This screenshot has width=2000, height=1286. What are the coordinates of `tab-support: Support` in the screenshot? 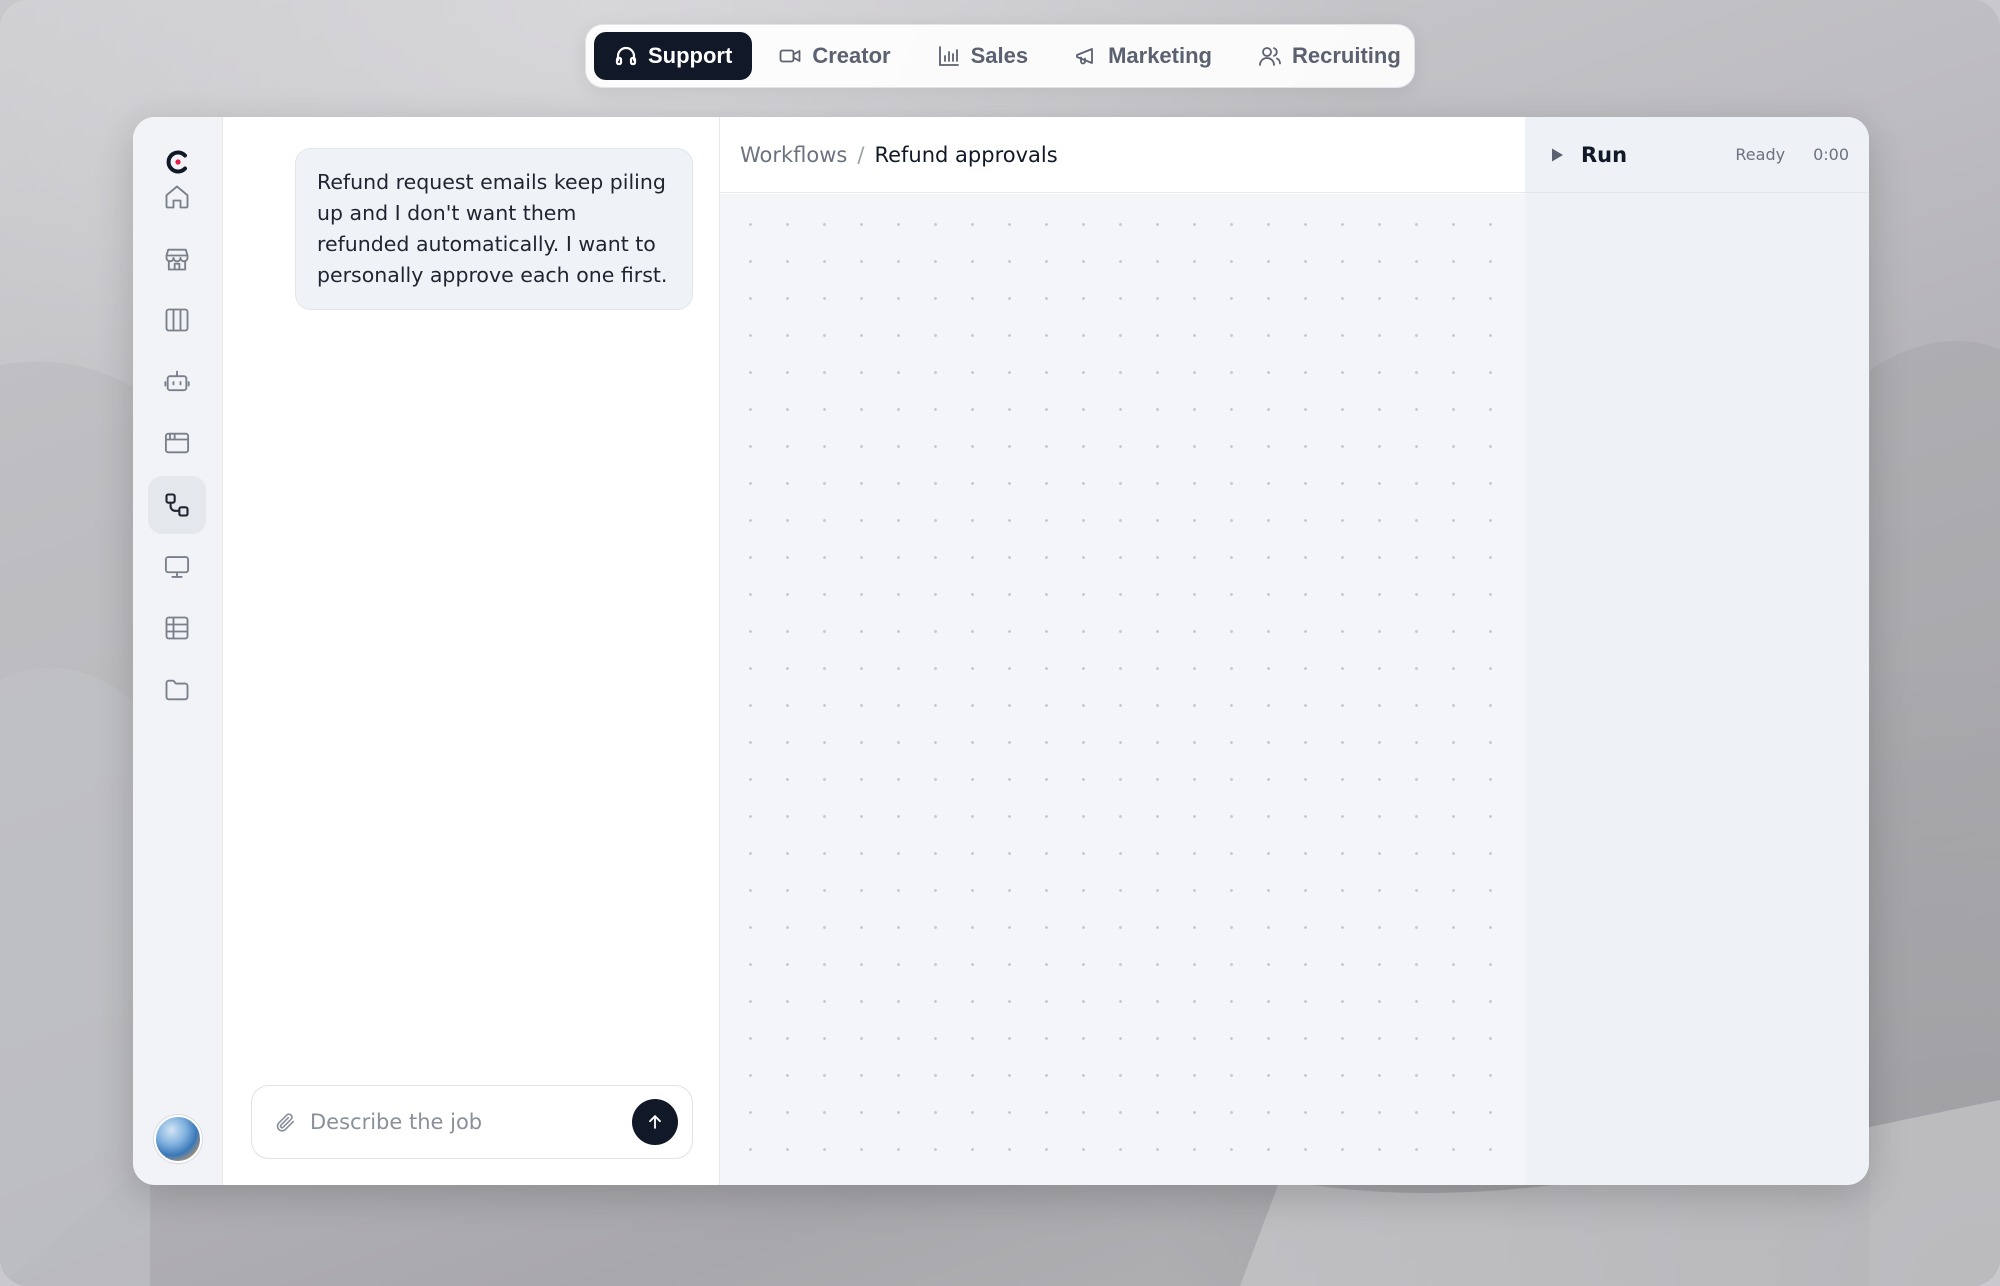 It's located at (673, 56).